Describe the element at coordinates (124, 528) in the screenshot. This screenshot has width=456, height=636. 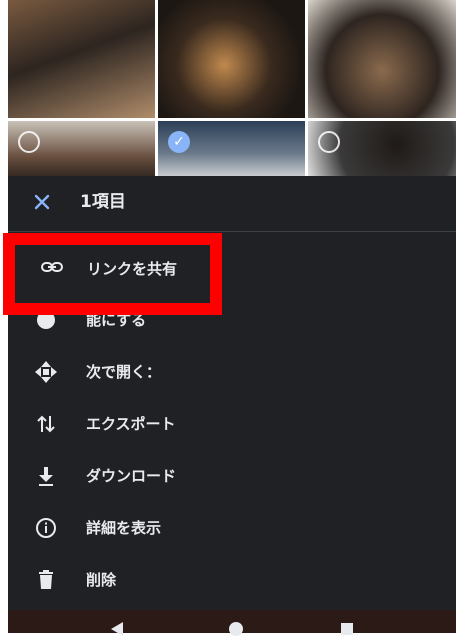
I see `menu-item-label: 詳細を表示` at that location.